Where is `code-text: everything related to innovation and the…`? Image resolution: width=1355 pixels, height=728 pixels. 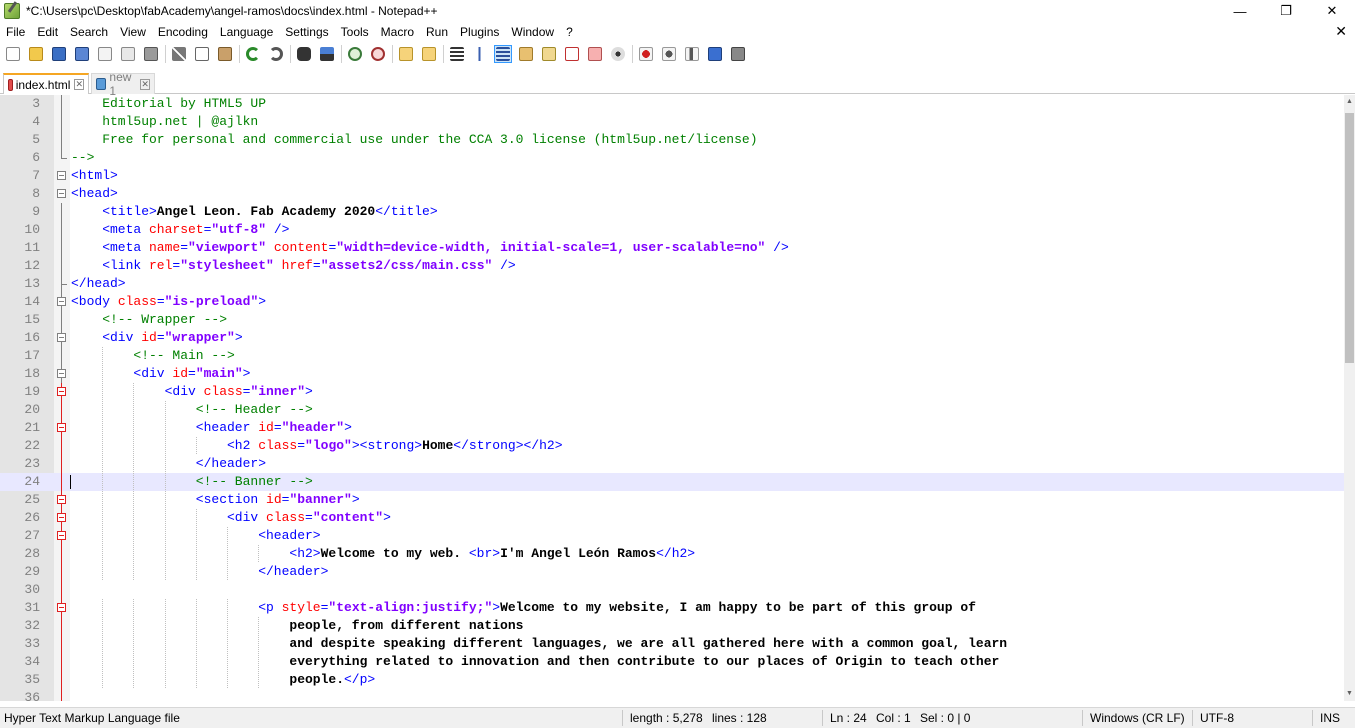
code-text: everything related to innovation and the… is located at coordinates (644, 662).